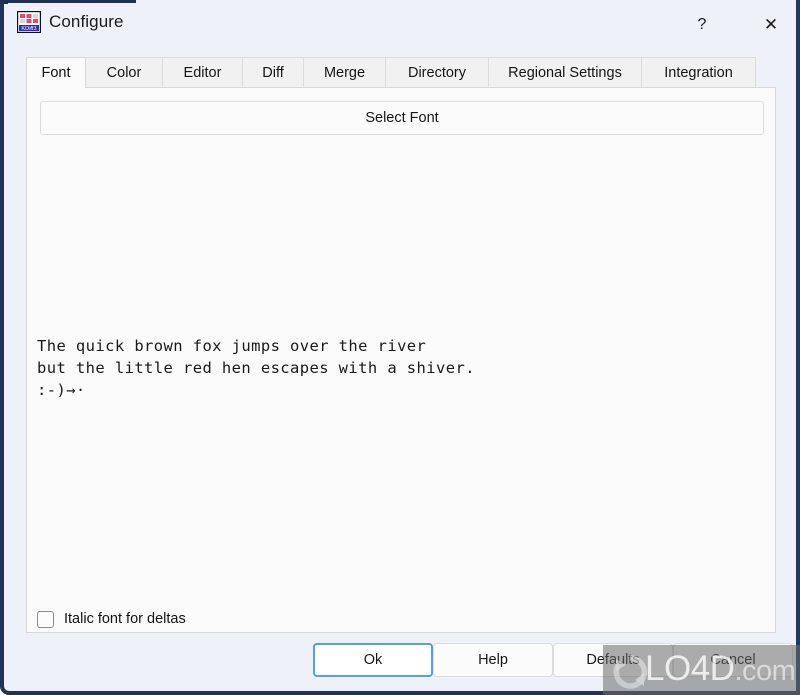 The width and height of the screenshot is (800, 695). What do you see at coordinates (45, 619) in the screenshot?
I see `italic-font-for-deltas-checkbox` at bounding box center [45, 619].